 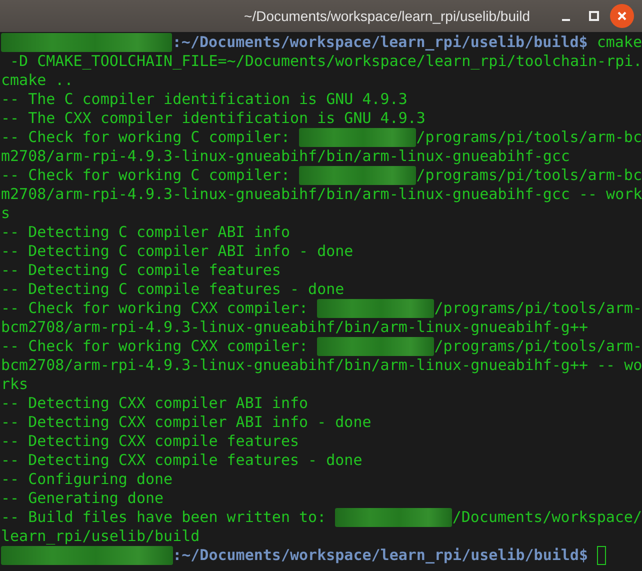 What do you see at coordinates (172, 289) in the screenshot?
I see `output-text: -- Detecting C compile features - done` at bounding box center [172, 289].